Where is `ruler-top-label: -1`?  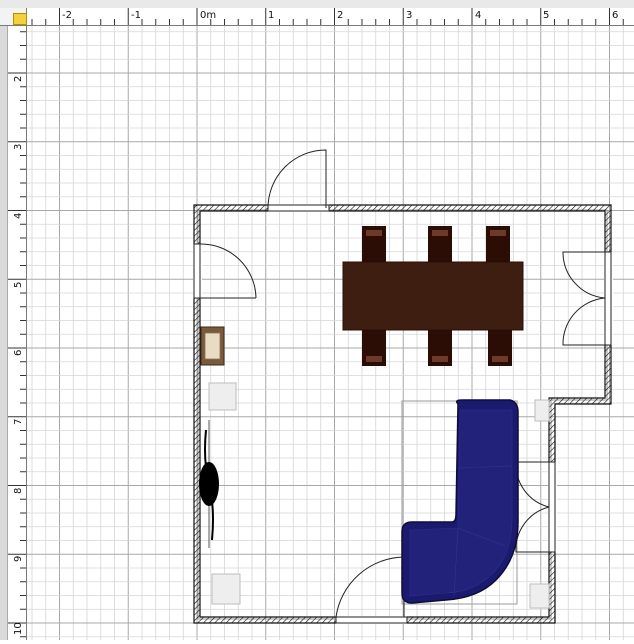
ruler-top-label: -1 is located at coordinates (136, 15).